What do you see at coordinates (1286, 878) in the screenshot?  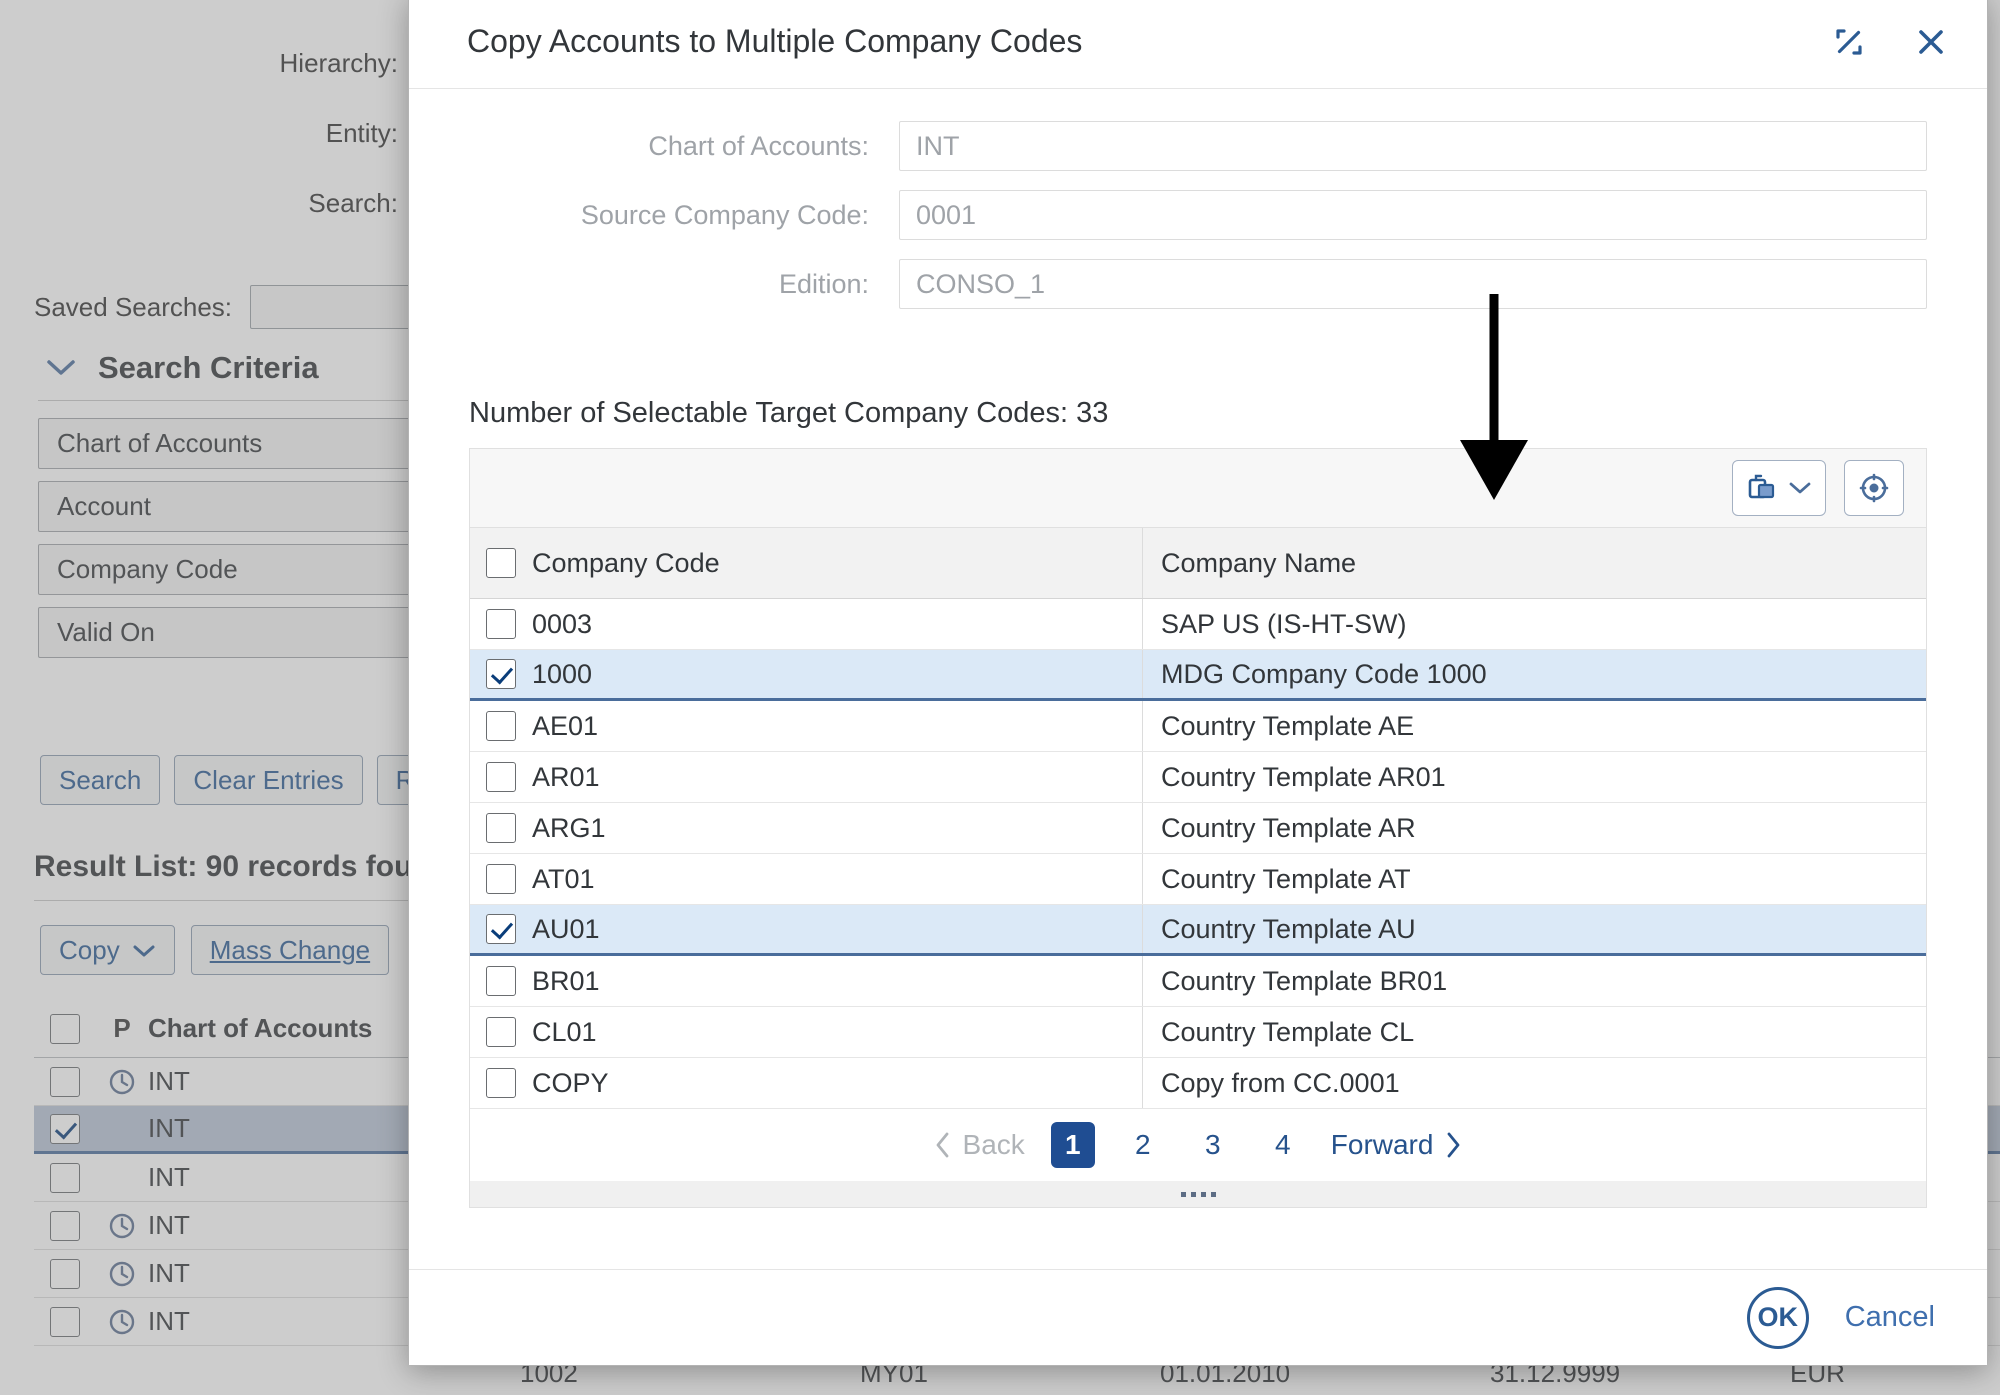 I see `cell-company-name: Country Template AT` at bounding box center [1286, 878].